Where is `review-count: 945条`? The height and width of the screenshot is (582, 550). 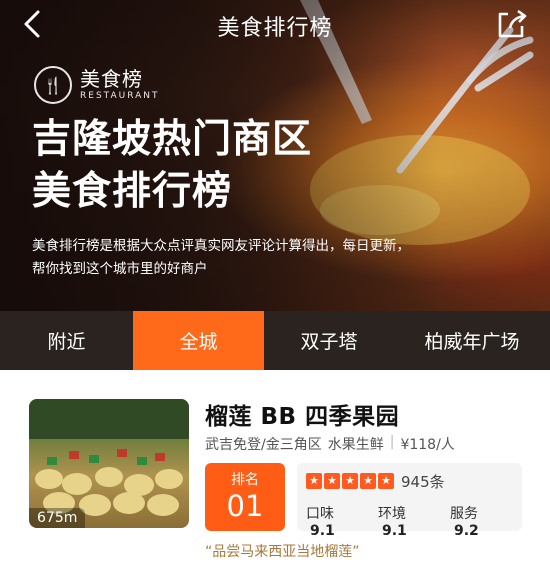
review-count: 945条 is located at coordinates (423, 481).